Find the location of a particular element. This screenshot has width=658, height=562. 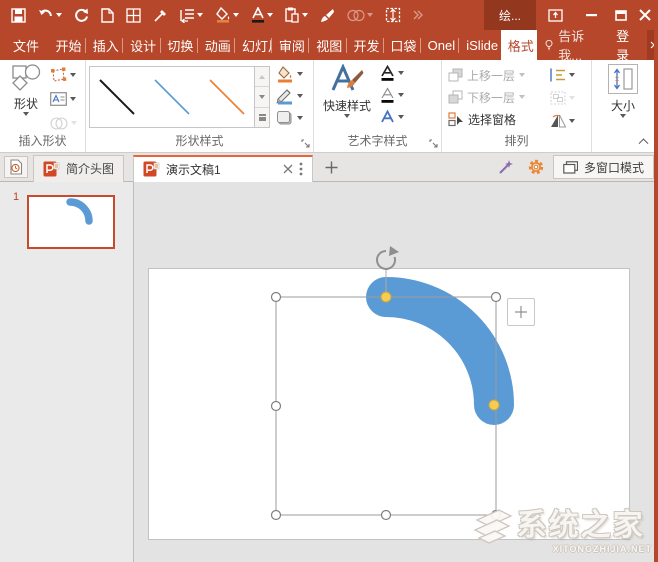

merge-shapes-ribbon-button is located at coordinates (63, 123).